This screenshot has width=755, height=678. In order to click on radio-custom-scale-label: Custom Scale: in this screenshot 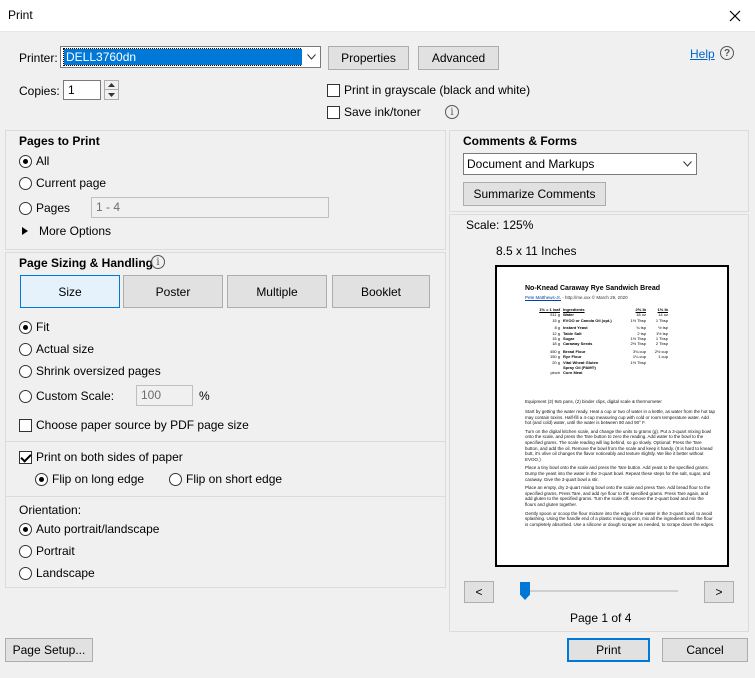, I will do `click(75, 396)`.